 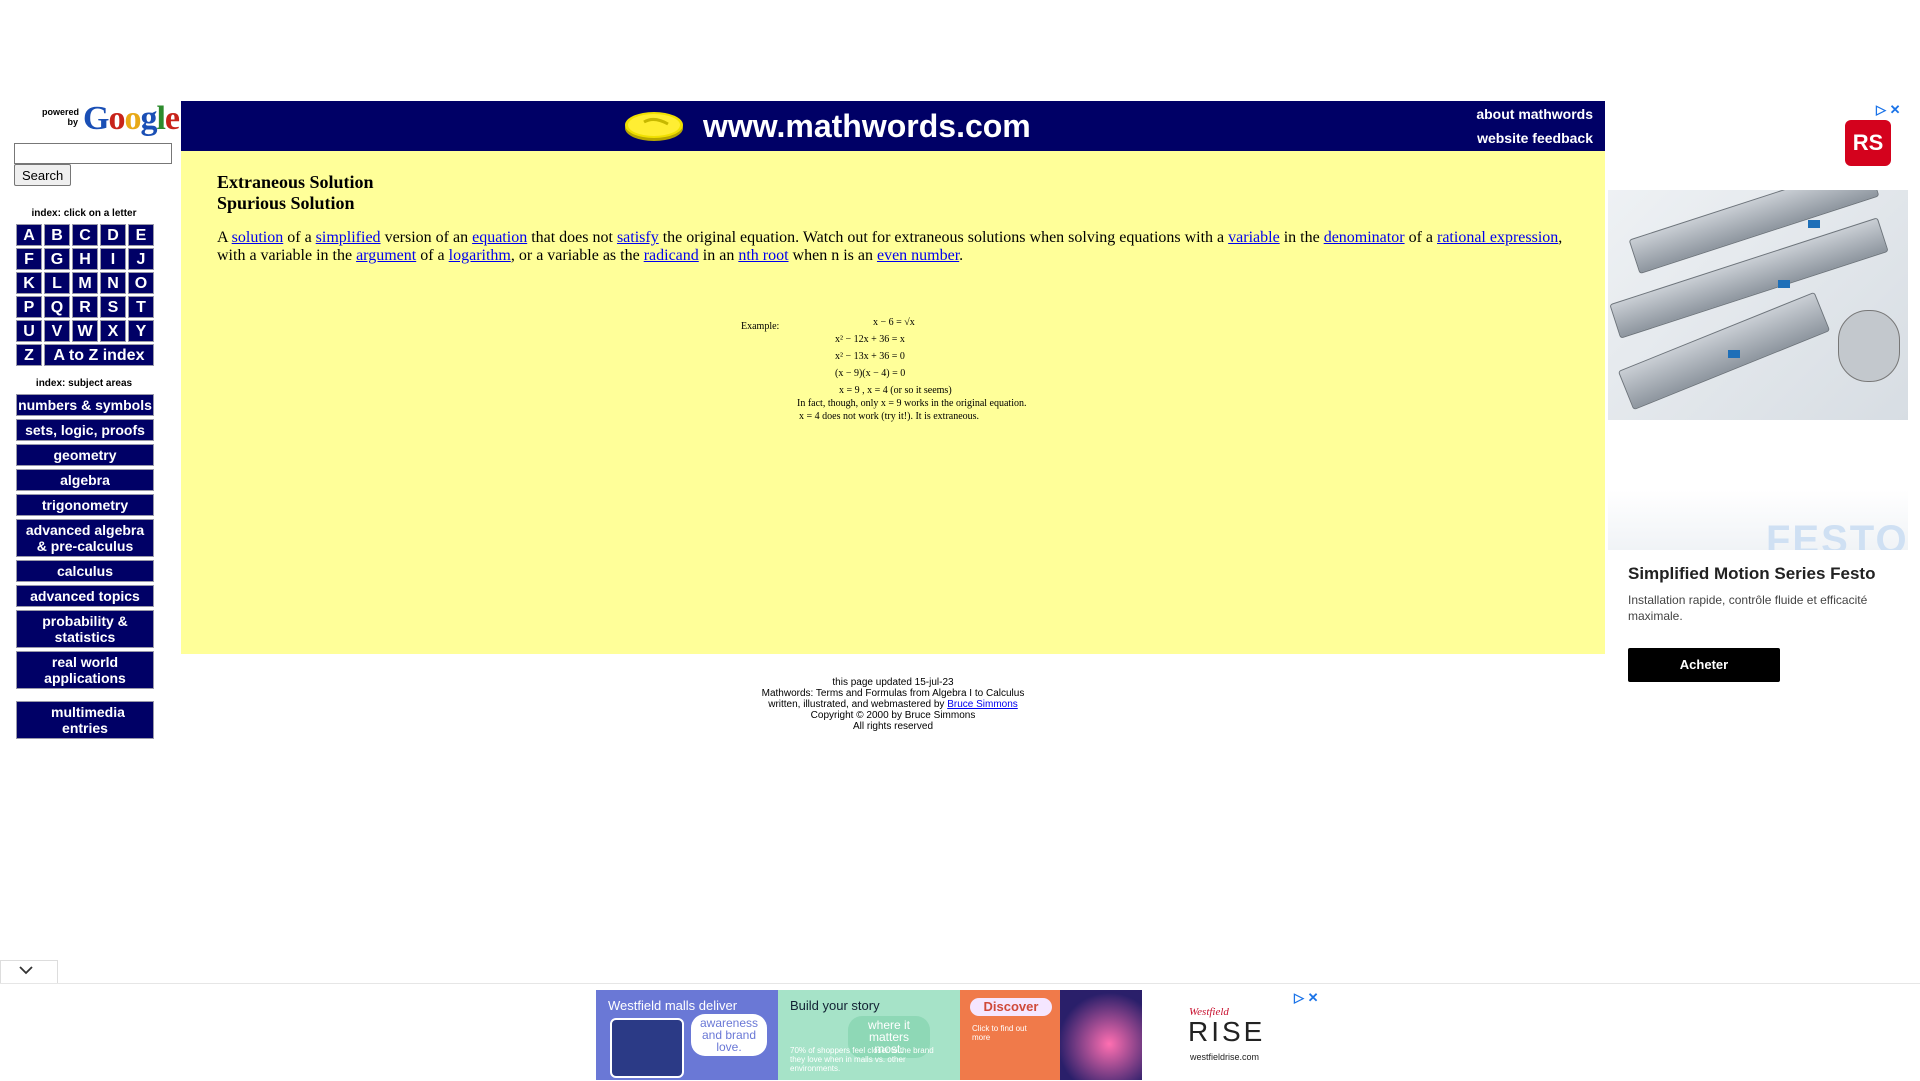 I want to click on festo-strip: FESTO, so click(x=1758, y=520).